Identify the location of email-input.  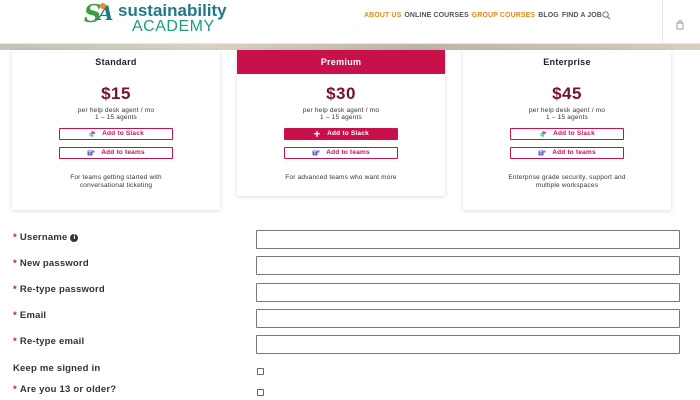
(468, 318).